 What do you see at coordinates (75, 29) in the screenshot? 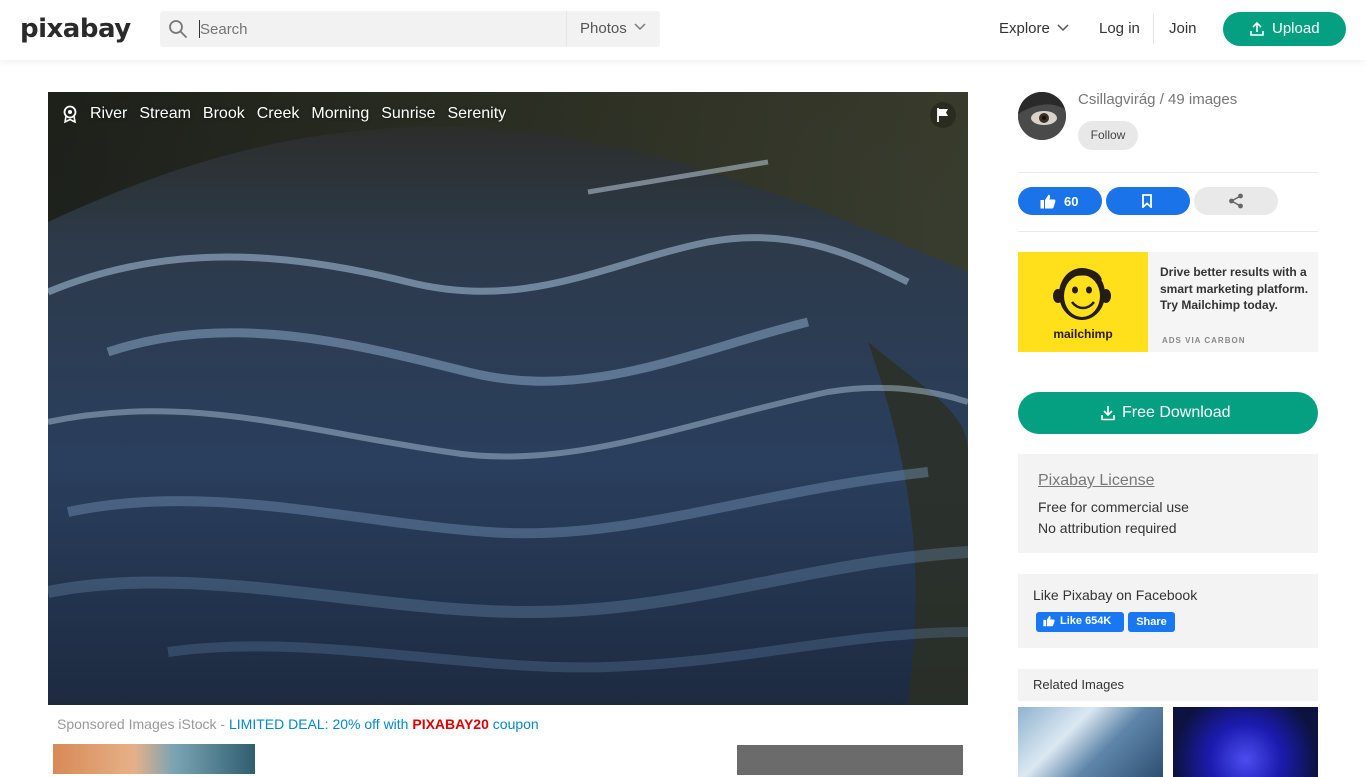
I see `pixabay-logo: pixabay` at bounding box center [75, 29].